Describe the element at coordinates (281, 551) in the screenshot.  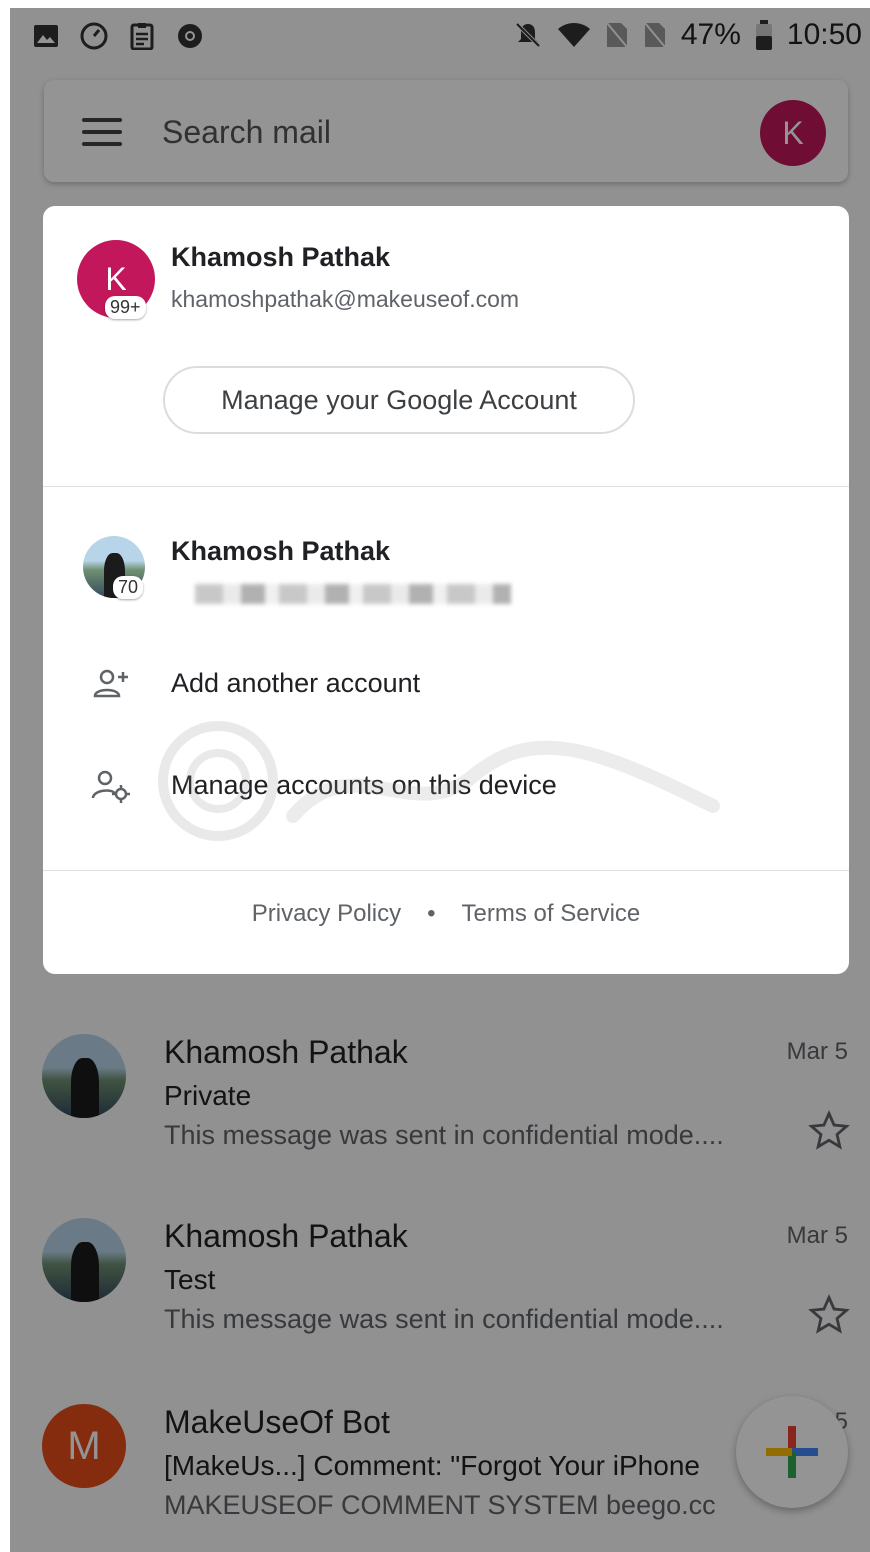
I see `secondary-account-name: Khamosh Pathak` at that location.